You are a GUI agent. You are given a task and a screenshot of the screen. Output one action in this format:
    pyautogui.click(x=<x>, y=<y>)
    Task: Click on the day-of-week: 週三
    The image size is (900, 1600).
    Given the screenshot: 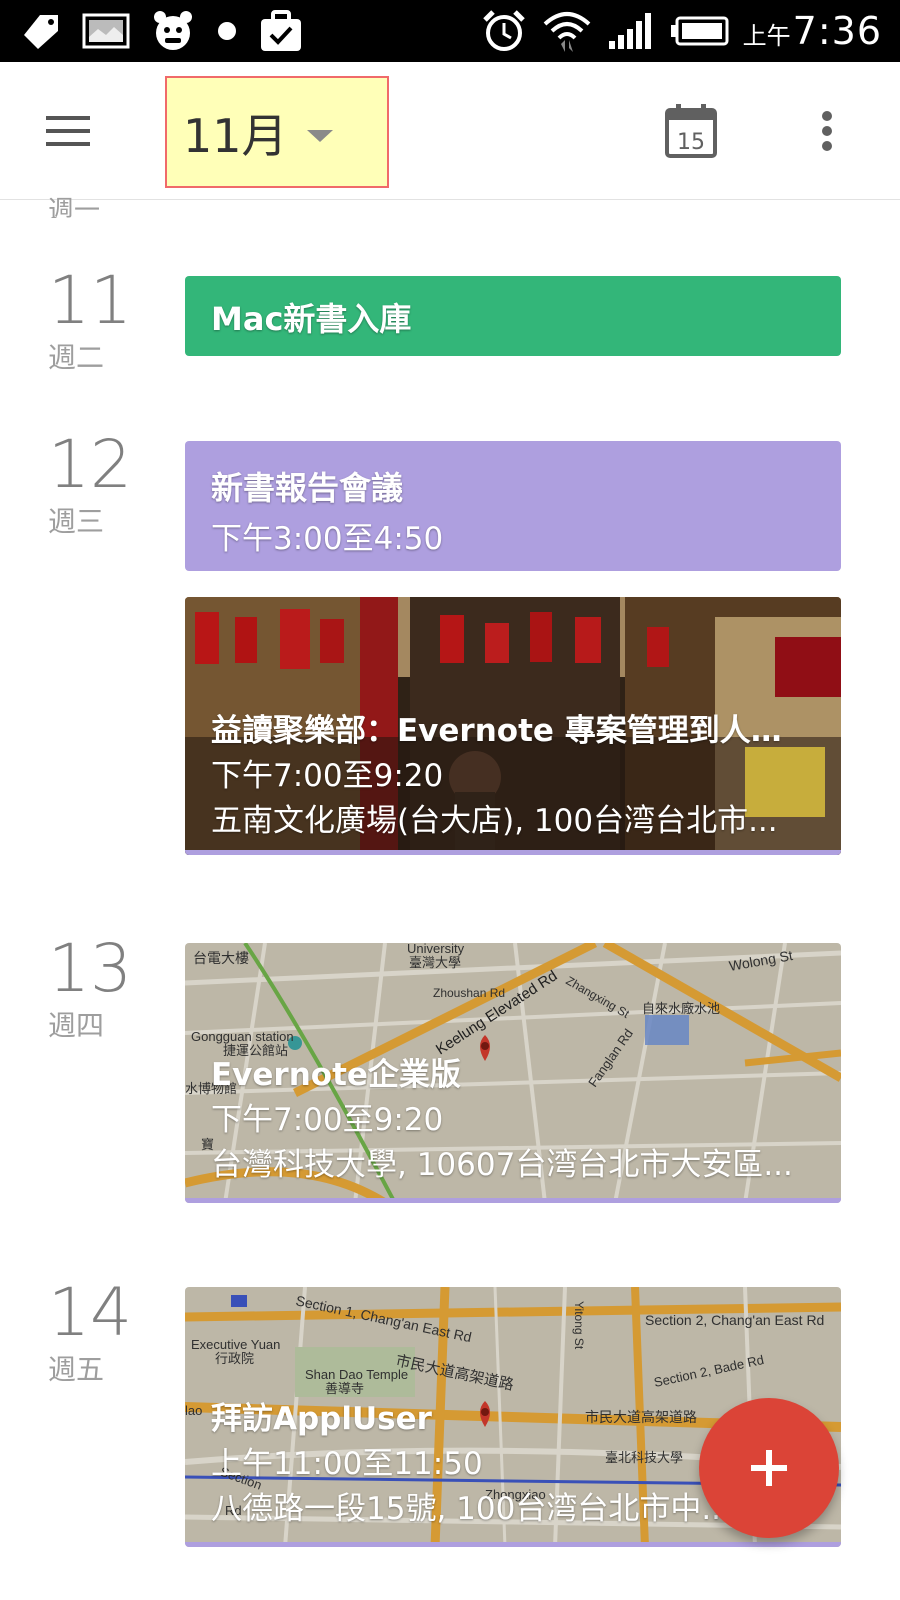 What is the action you would take?
    pyautogui.click(x=76, y=521)
    